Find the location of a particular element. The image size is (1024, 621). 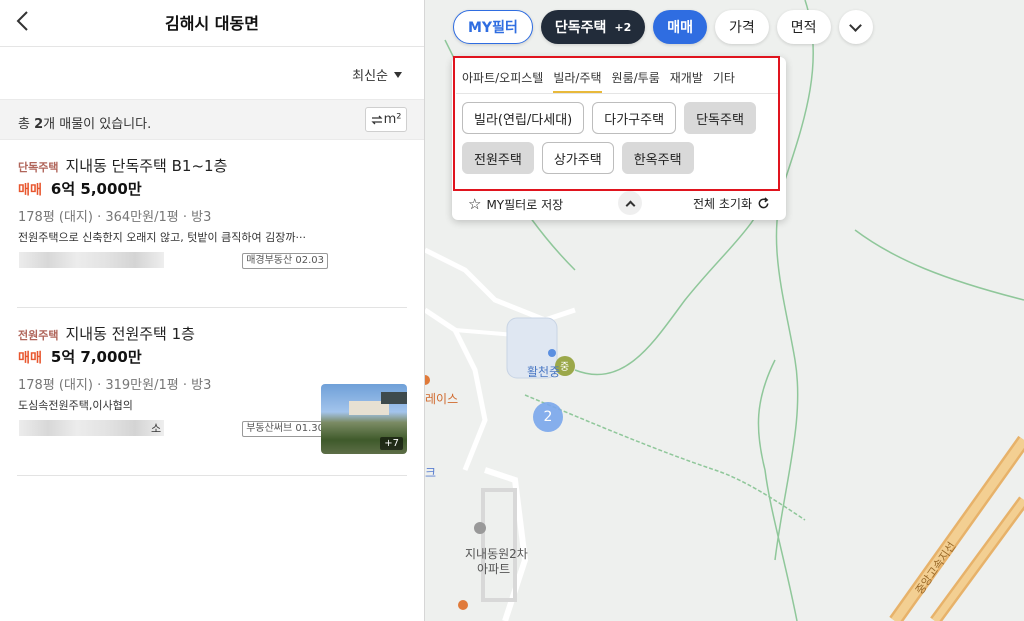

tab-redevelopment: 재개발 is located at coordinates (686, 81).